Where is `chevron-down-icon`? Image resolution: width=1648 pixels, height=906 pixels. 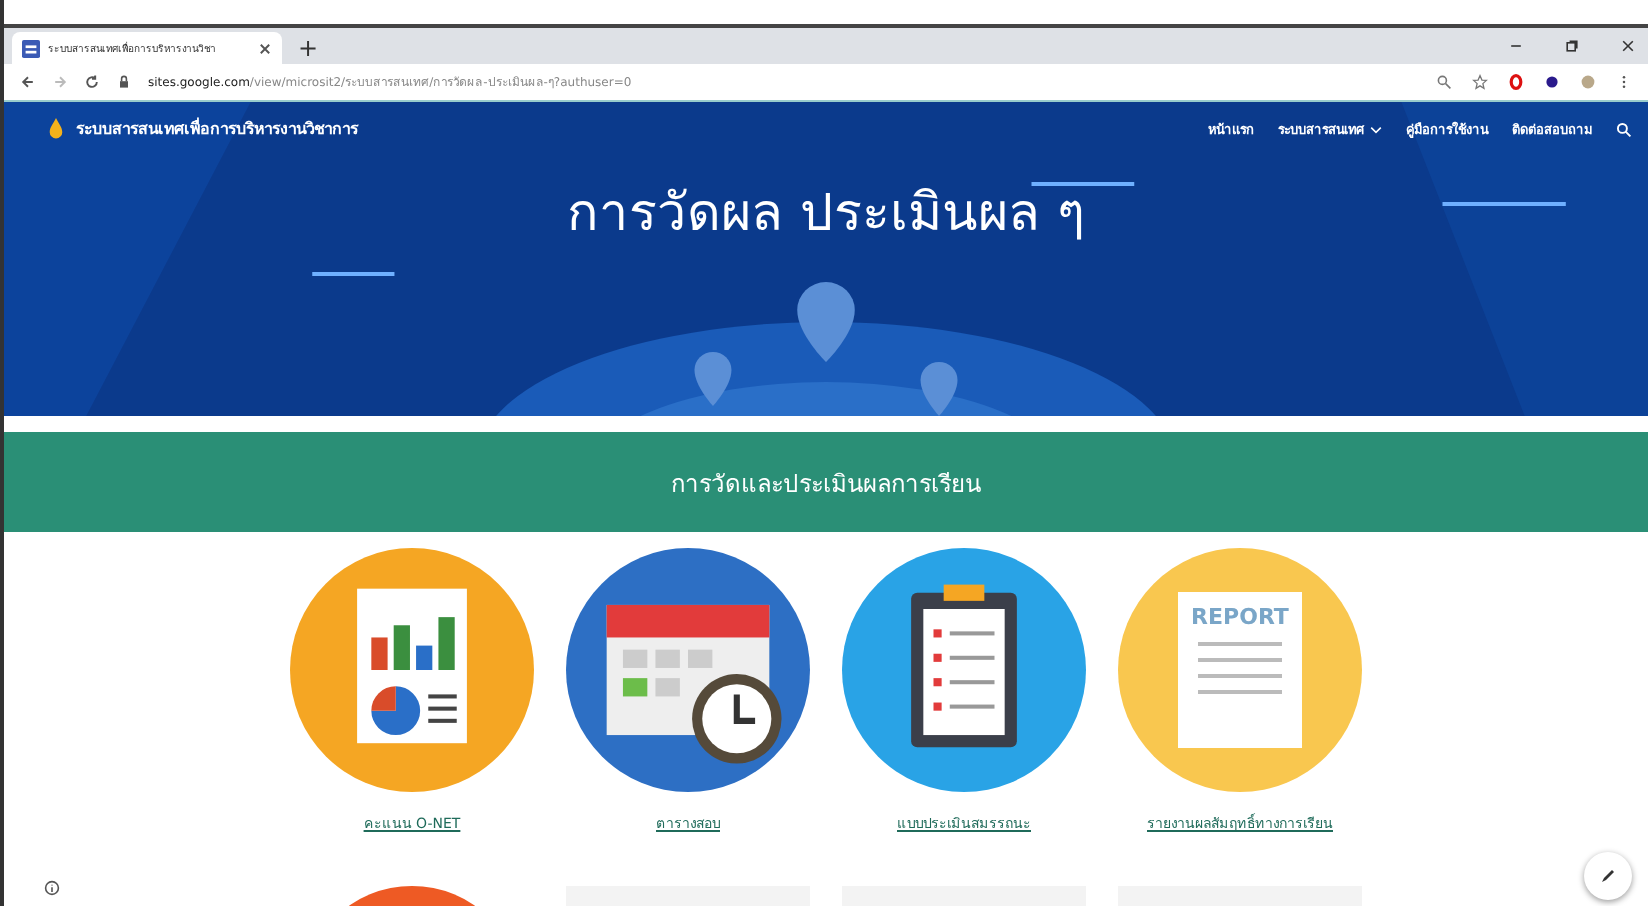 chevron-down-icon is located at coordinates (1376, 129).